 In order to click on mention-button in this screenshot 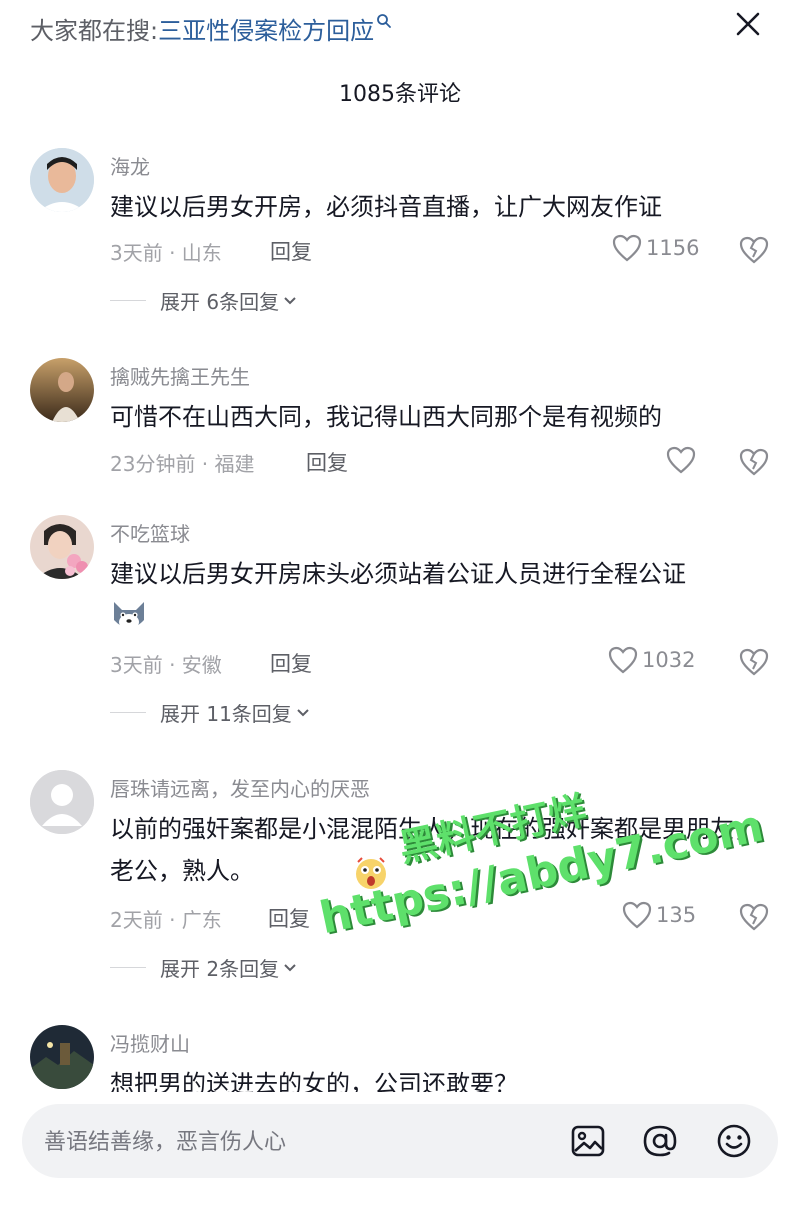, I will do `click(660, 1141)`.